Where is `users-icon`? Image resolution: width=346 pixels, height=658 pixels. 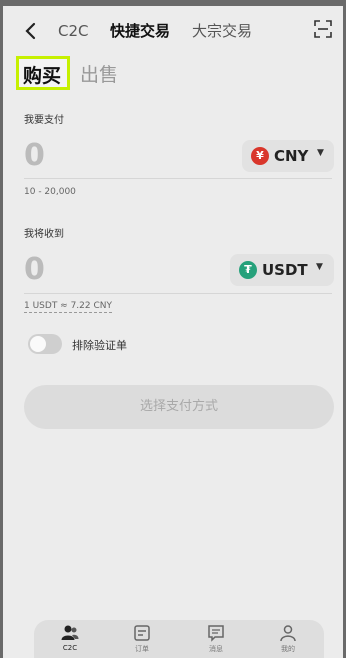 users-icon is located at coordinates (70, 633).